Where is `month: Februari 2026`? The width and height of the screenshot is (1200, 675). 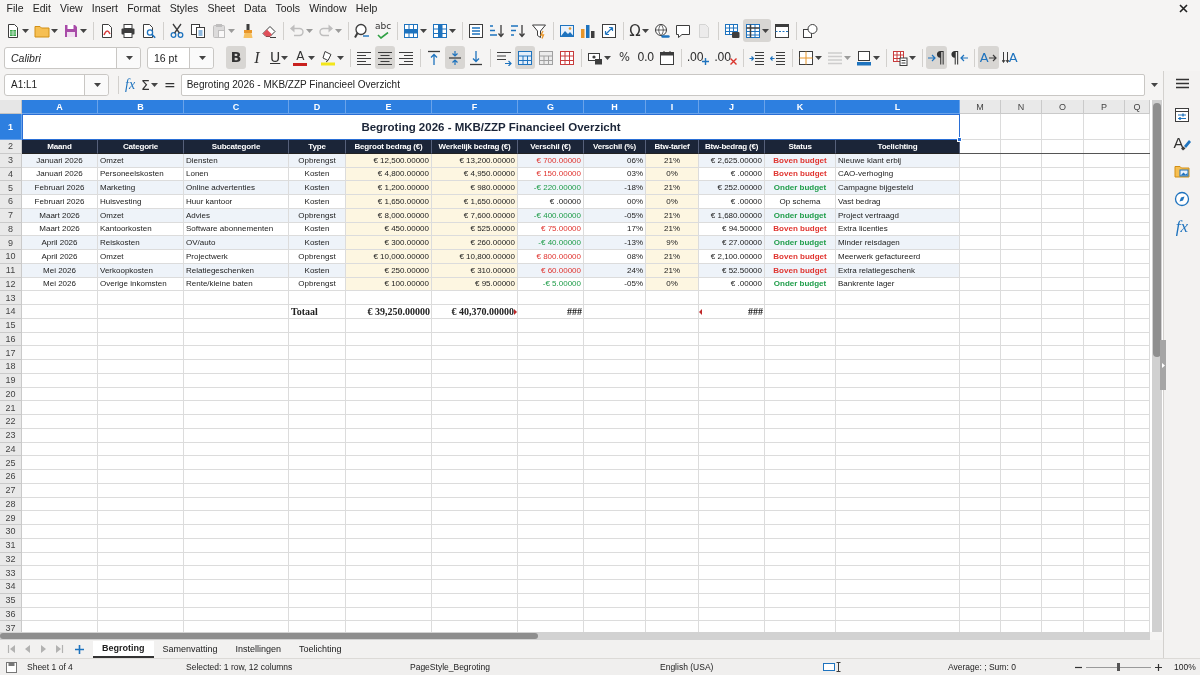 month: Februari 2026 is located at coordinates (60, 188).